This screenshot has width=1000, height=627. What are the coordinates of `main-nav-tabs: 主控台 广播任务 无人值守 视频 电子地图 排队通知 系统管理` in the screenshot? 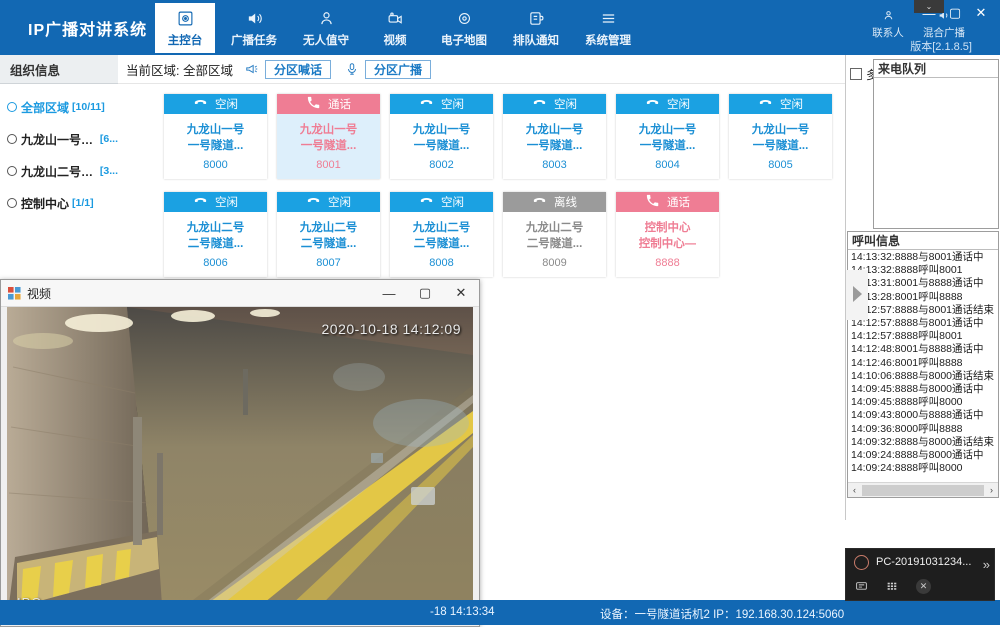 It's located at (401, 28).